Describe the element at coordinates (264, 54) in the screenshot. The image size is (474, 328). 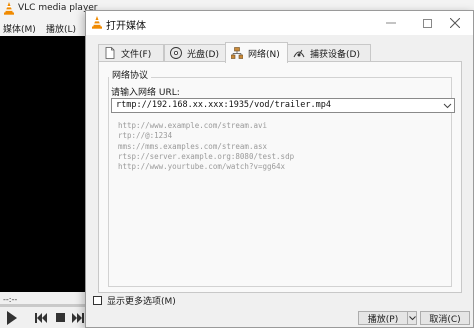
I see `tab-network-label: 网络(N)` at that location.